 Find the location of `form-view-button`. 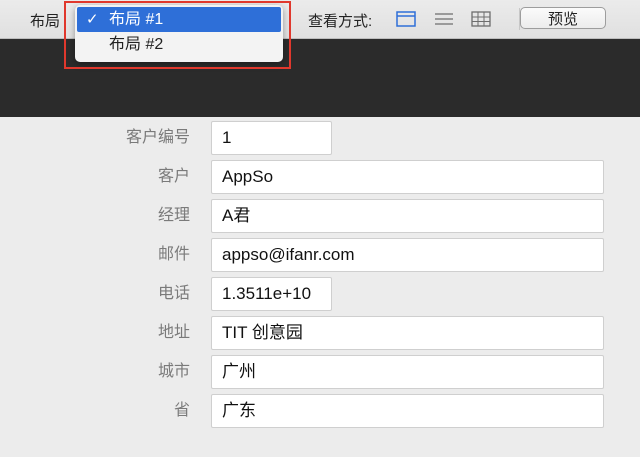

form-view-button is located at coordinates (406, 19).